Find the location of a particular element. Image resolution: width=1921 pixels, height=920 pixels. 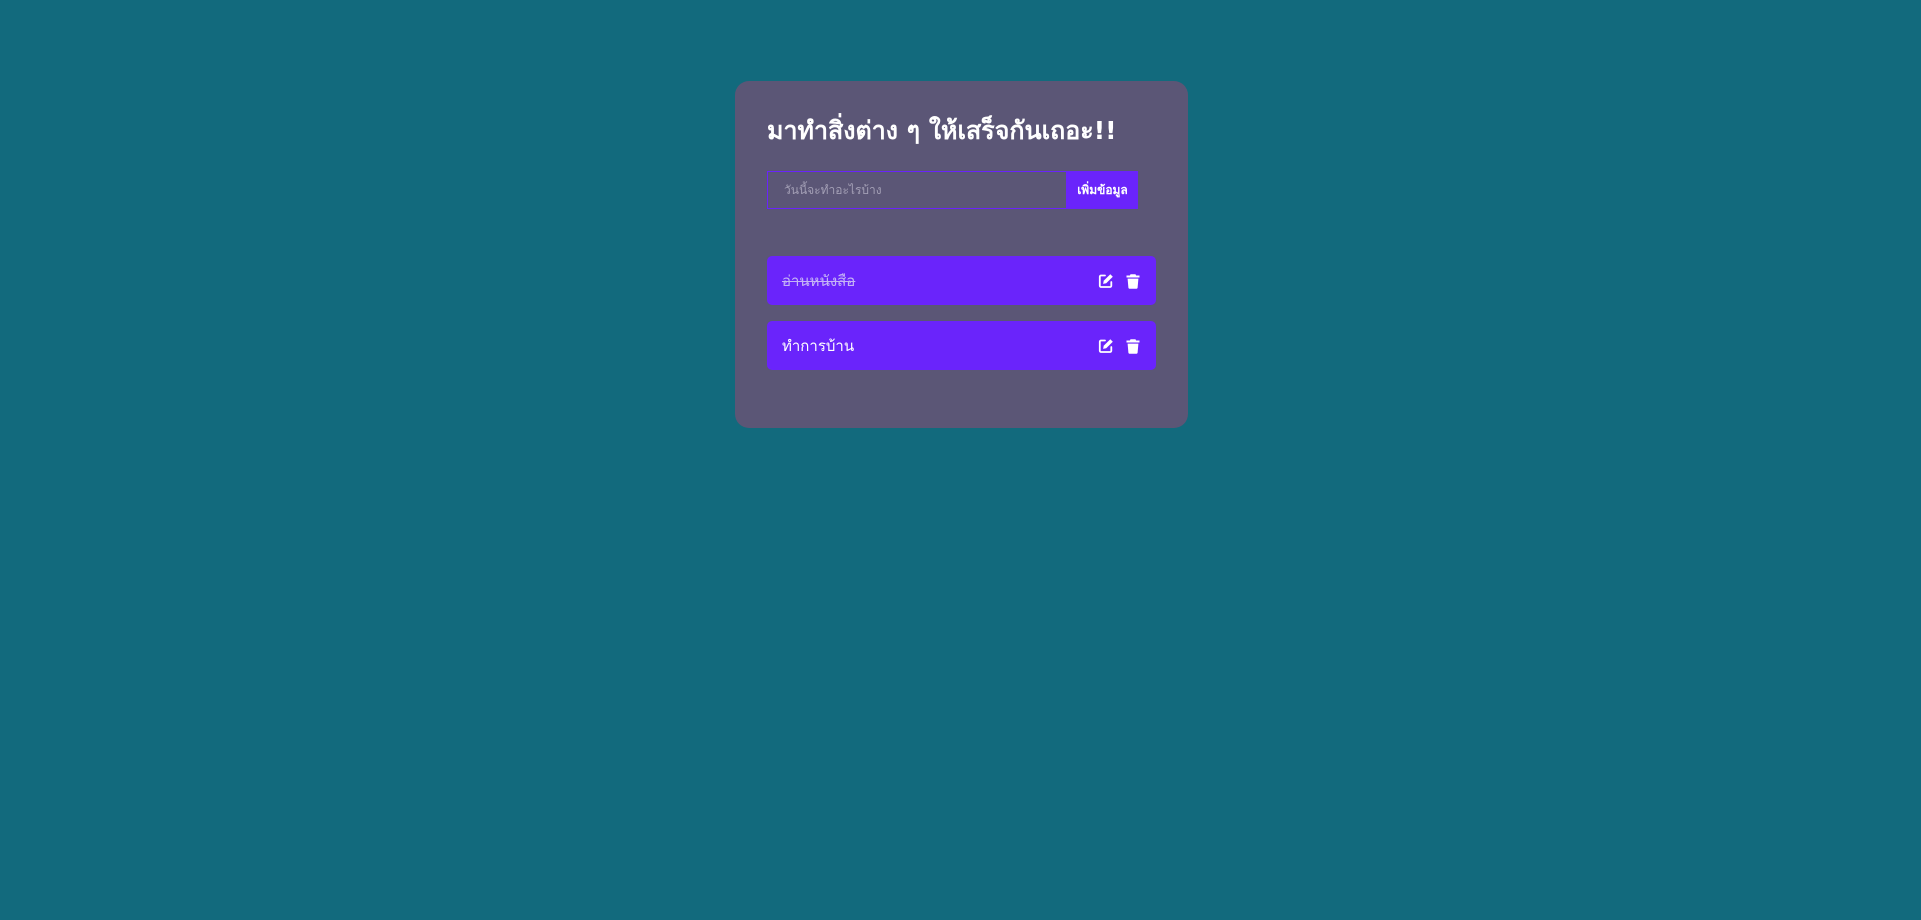

add-todo-form: เพิ่มข้อมูล is located at coordinates (961, 190).